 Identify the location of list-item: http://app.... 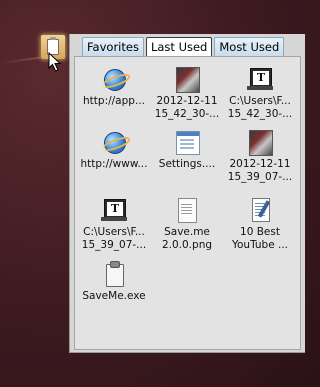
(114, 86).